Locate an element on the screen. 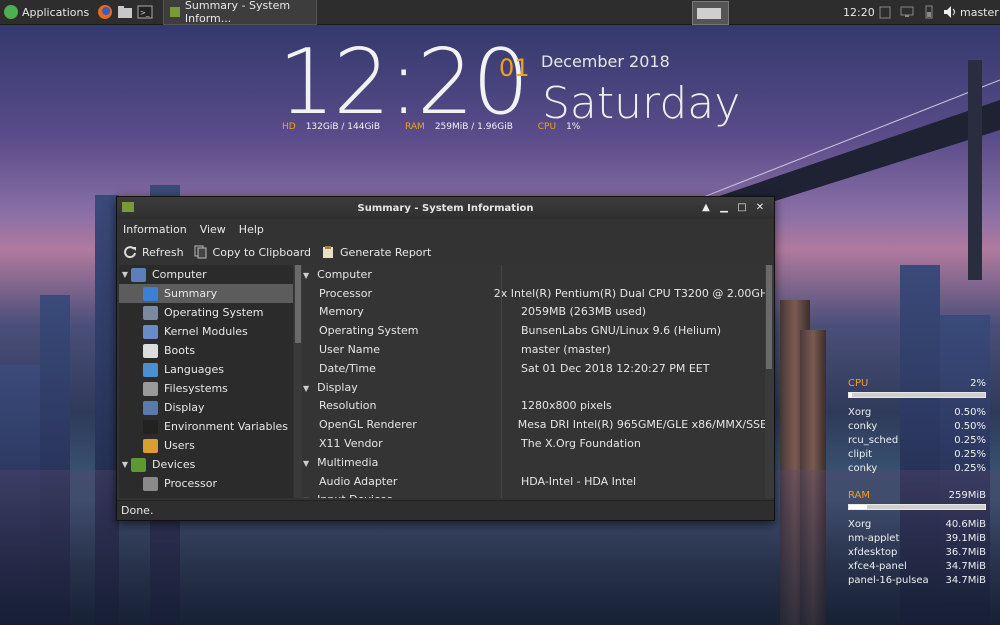 The height and width of the screenshot is (625, 1000). details-scrollbar is located at coordinates (769, 381).